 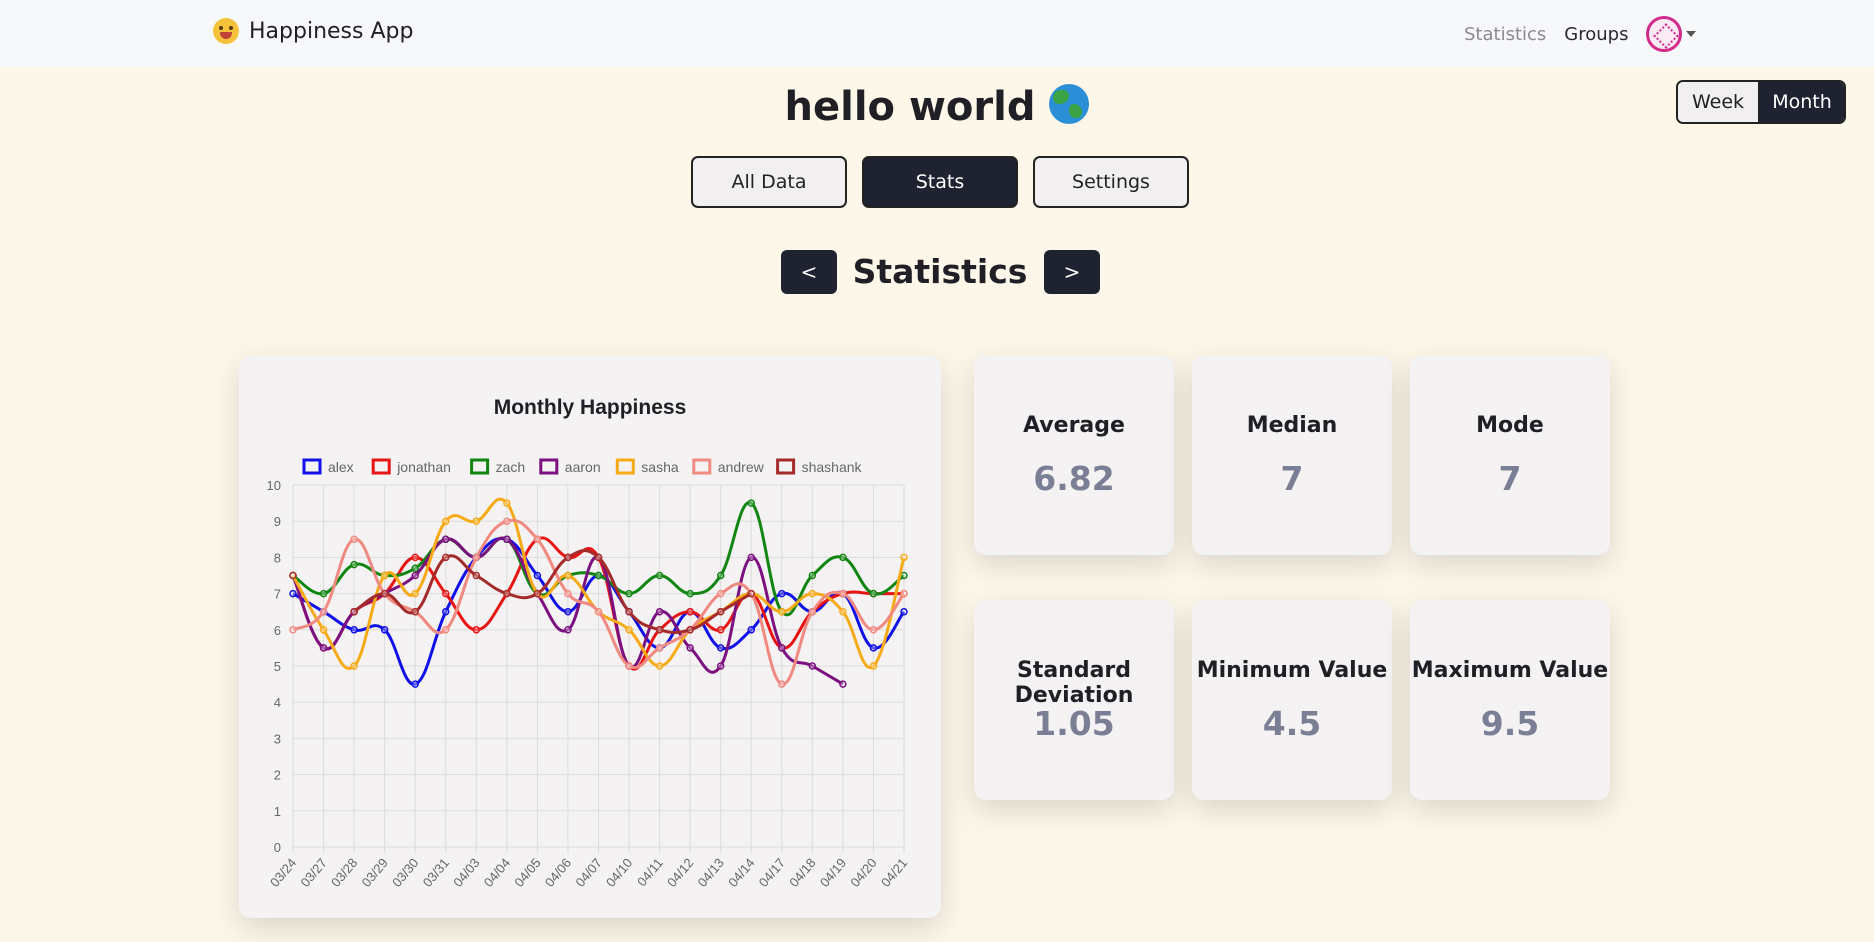 What do you see at coordinates (1664, 34) in the screenshot?
I see `user-avatar-icon` at bounding box center [1664, 34].